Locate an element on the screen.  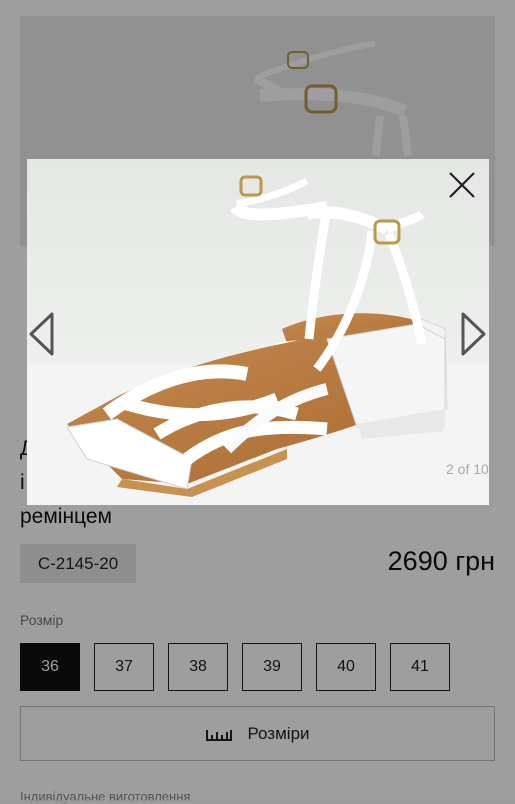
chevron-right-icon is located at coordinates (473, 334).